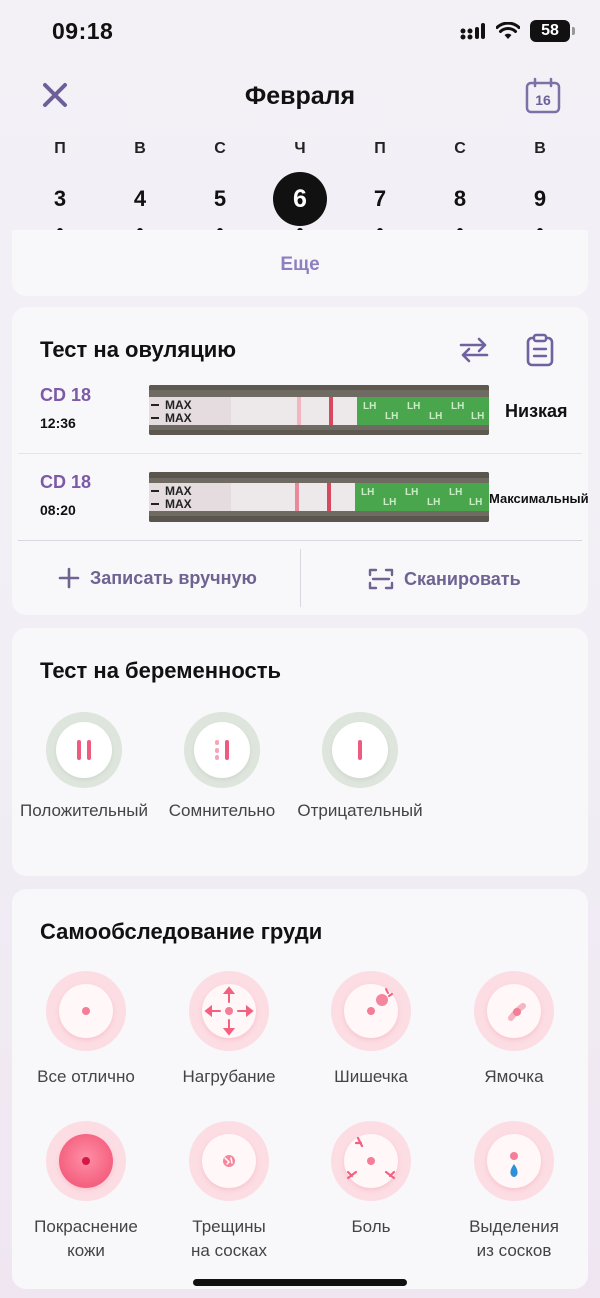  What do you see at coordinates (514, 1161) in the screenshot?
I see `discharge-icon` at bounding box center [514, 1161].